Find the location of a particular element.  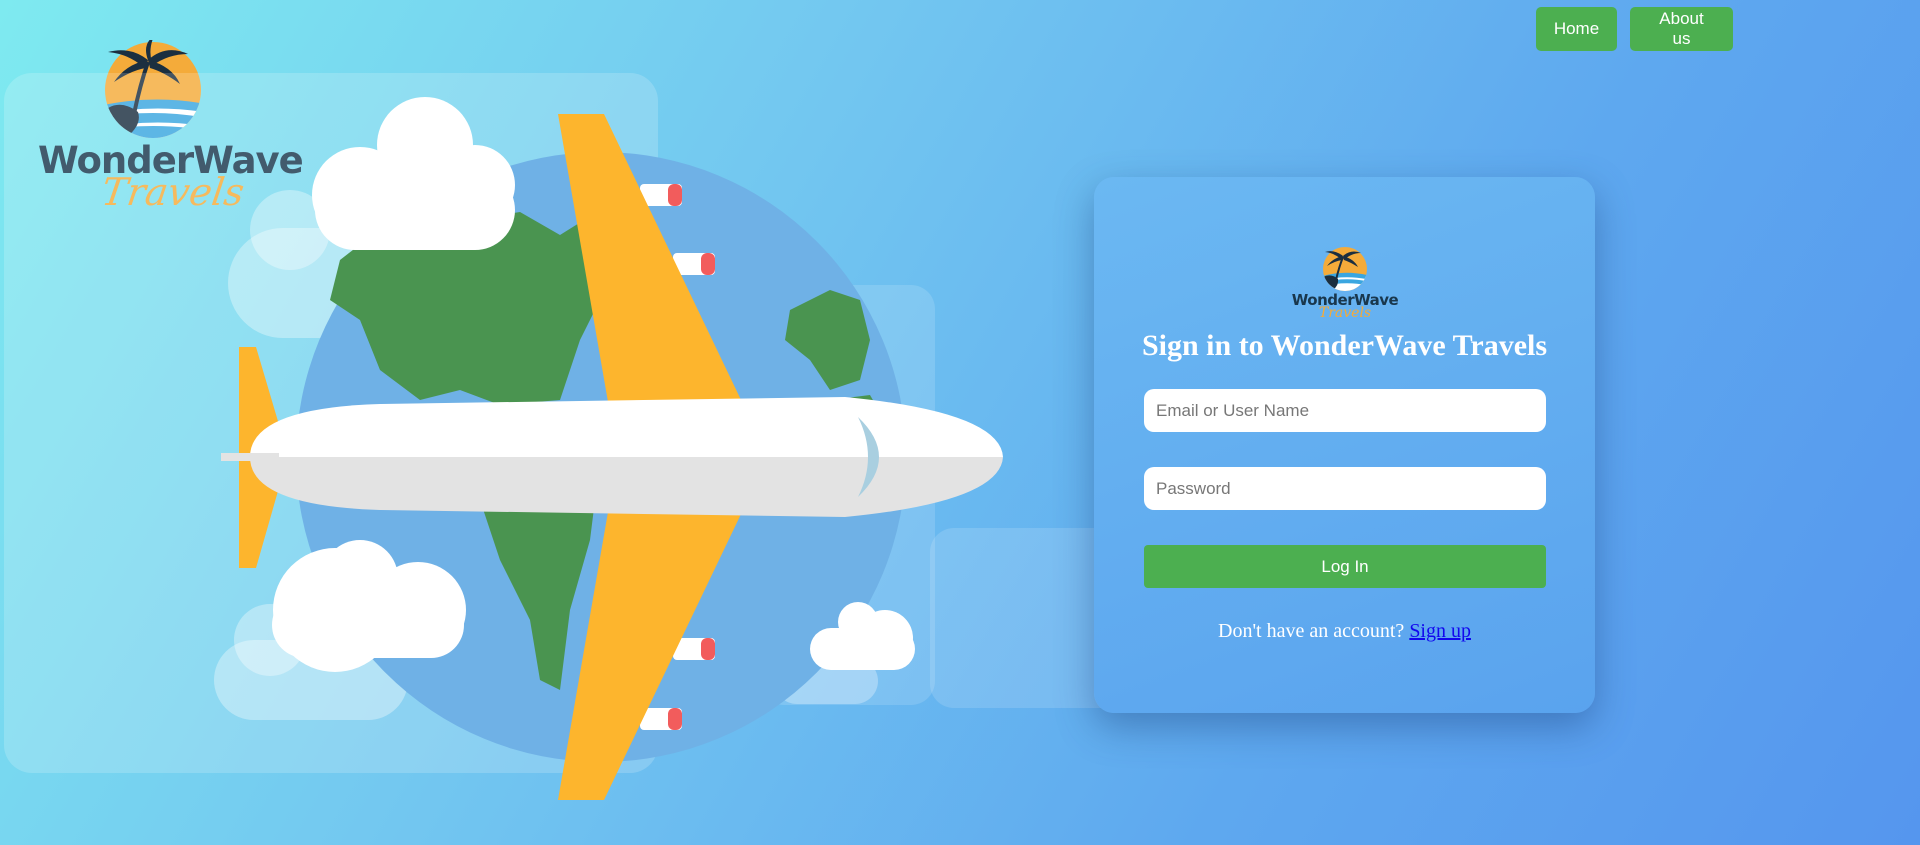

signup-prompt: Don't have an account? Sign up is located at coordinates (1344, 631).